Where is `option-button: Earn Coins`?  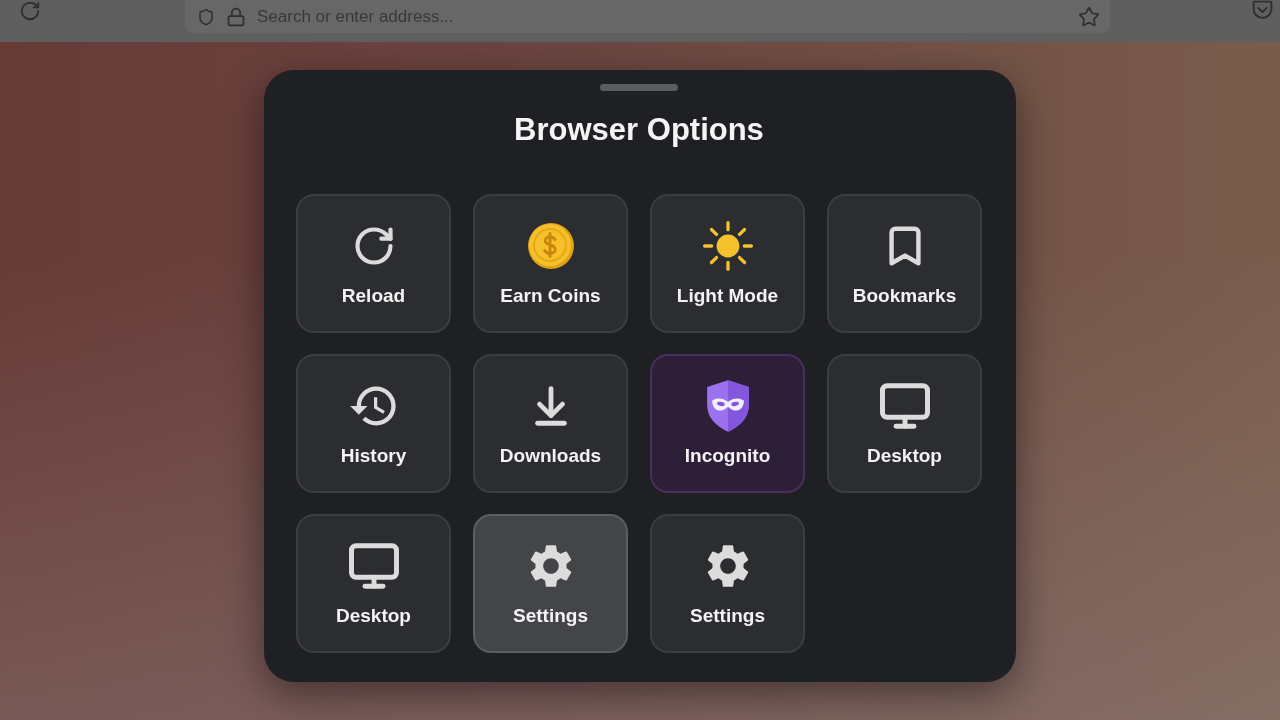
option-button: Earn Coins is located at coordinates (550, 263).